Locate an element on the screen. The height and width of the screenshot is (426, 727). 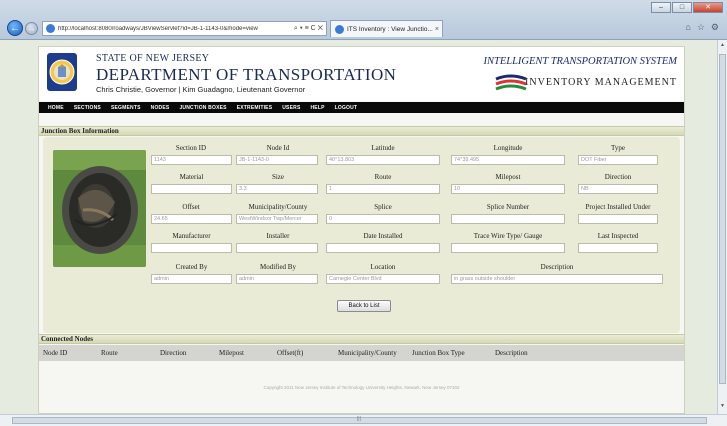
created-by-field: Created By admin is located at coordinates (191, 273).